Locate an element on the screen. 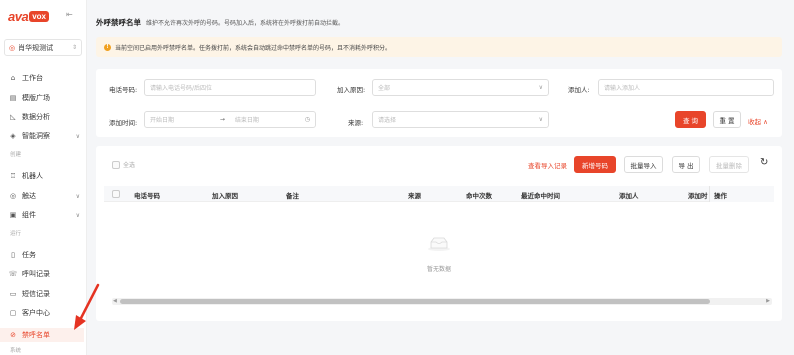 This screenshot has height=355, width=794. sidebar-item-label: 智能洞察 is located at coordinates (36, 136).